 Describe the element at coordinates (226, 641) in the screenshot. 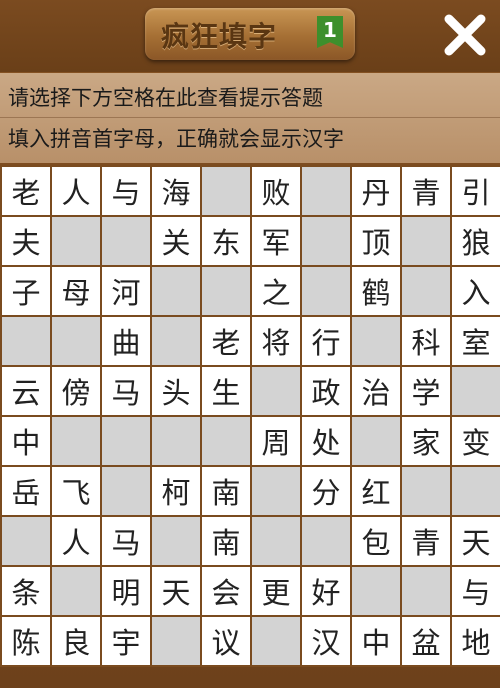

I see `filled-grid-cell: 议` at that location.